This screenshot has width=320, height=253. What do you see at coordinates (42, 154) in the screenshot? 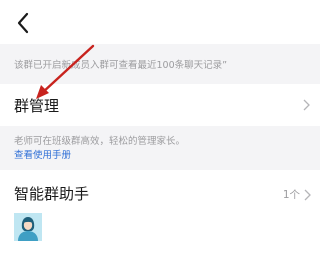
I see `user-manual-link: 查看使用手册` at bounding box center [42, 154].